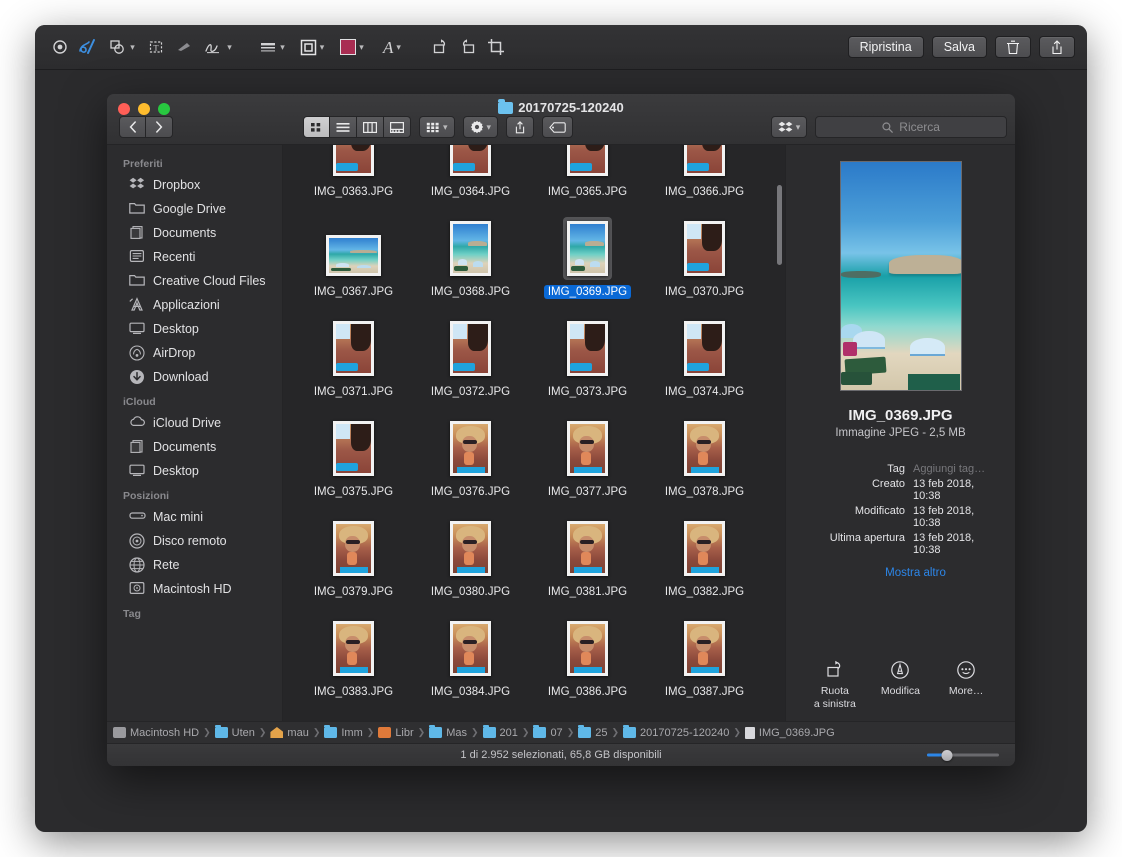  I want to click on file-label: IMG_0368.JPG, so click(470, 292).